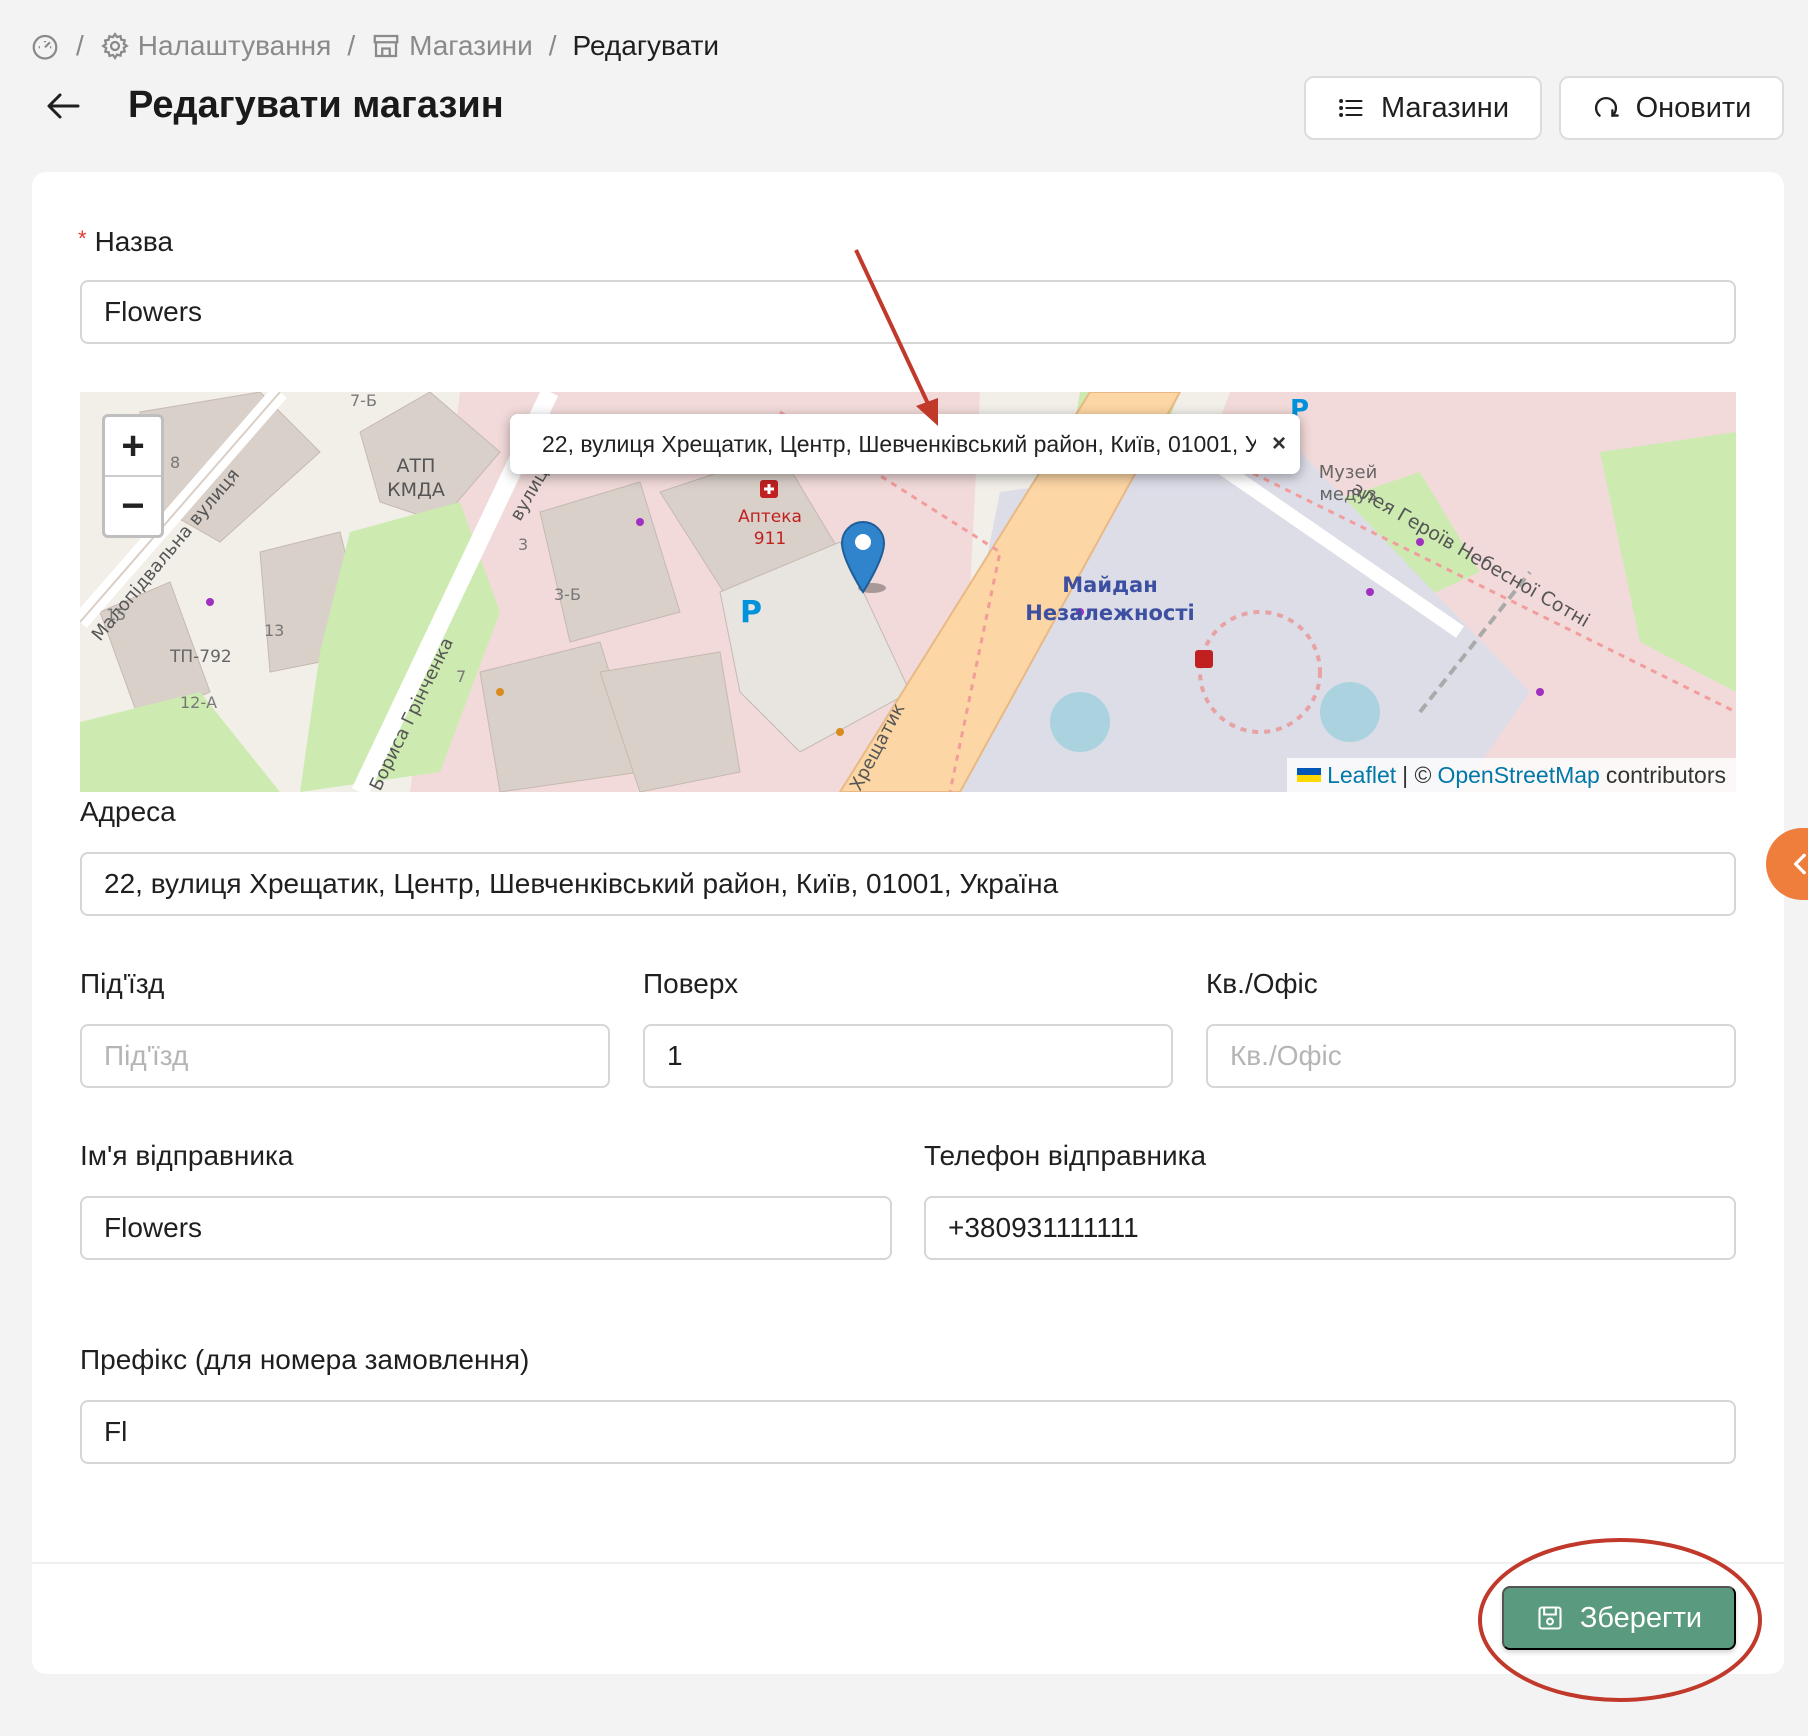 Image resolution: width=1808 pixels, height=1736 pixels. What do you see at coordinates (1665, 774) in the screenshot?
I see `attribution-contributors: contributors` at bounding box center [1665, 774].